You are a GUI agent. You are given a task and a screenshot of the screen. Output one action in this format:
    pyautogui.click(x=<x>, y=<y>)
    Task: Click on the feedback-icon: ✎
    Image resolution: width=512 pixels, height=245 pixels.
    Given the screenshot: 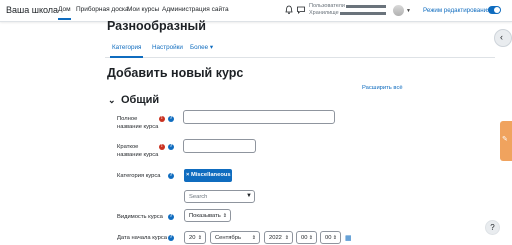 What is the action you would take?
    pyautogui.click(x=505, y=139)
    